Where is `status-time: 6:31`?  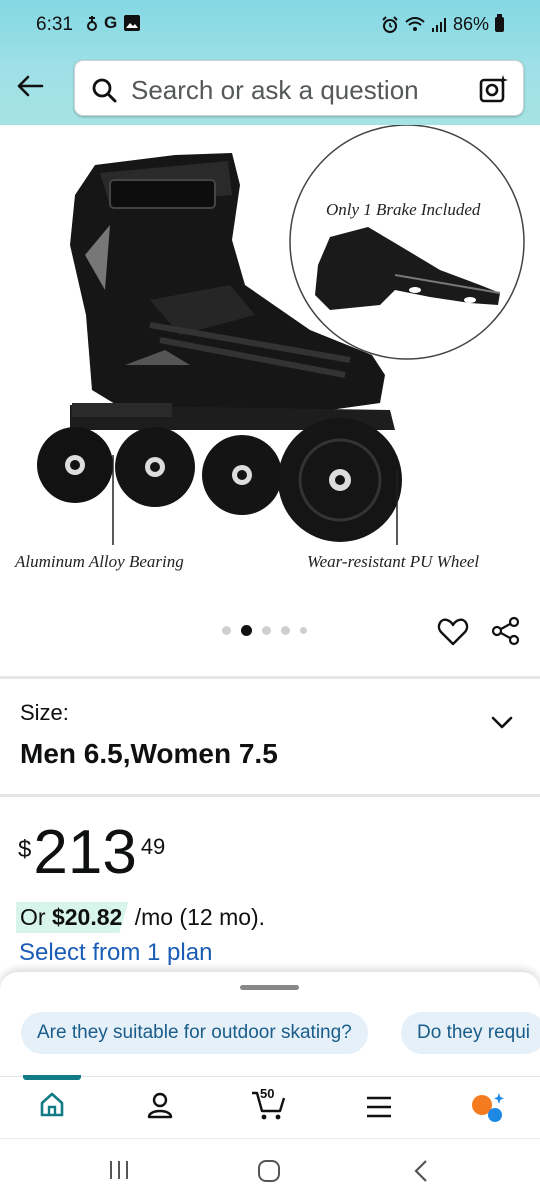
status-time: 6:31 is located at coordinates (54, 24).